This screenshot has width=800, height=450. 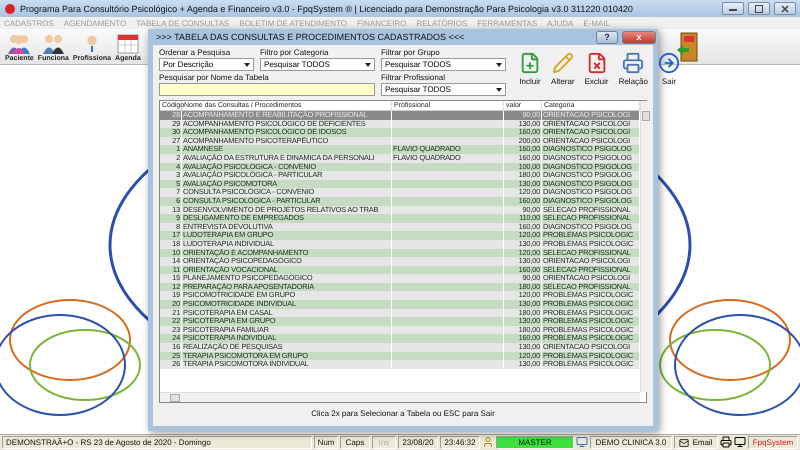 I want to click on arrow-right-icon, so click(x=669, y=63).